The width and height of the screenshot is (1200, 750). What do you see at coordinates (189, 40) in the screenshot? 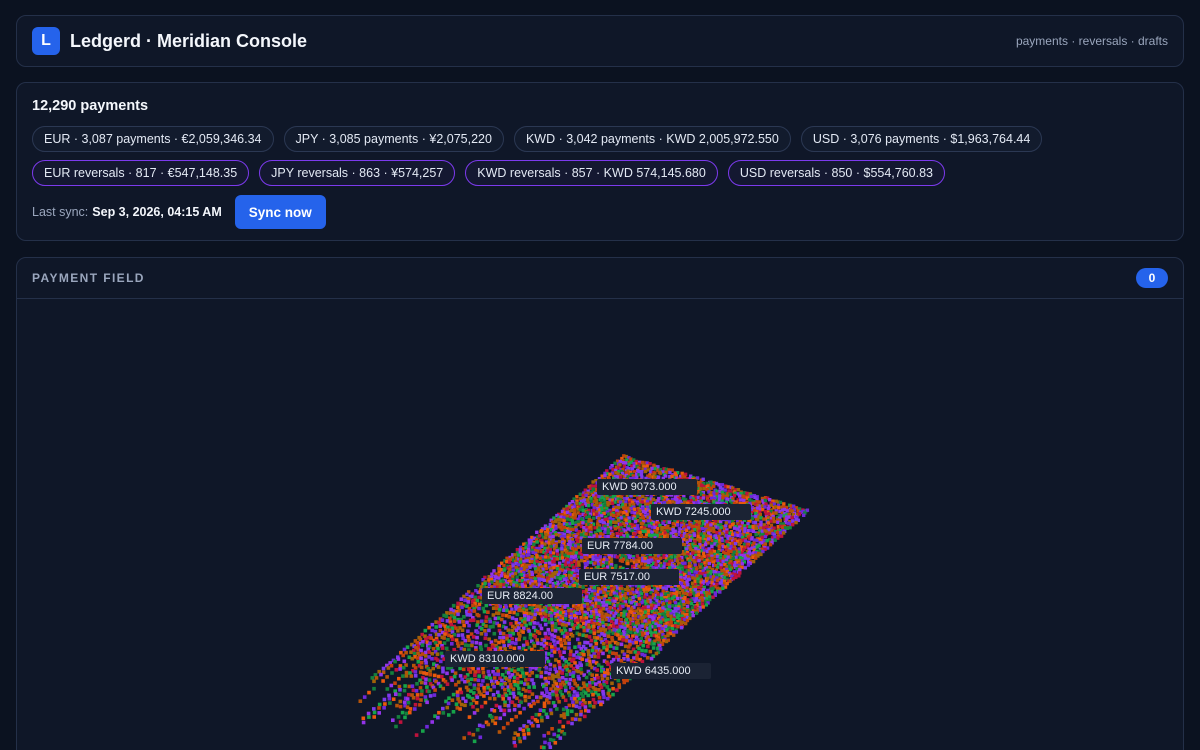
I see `app-title: Ledgerd · Meridian Console` at bounding box center [189, 40].